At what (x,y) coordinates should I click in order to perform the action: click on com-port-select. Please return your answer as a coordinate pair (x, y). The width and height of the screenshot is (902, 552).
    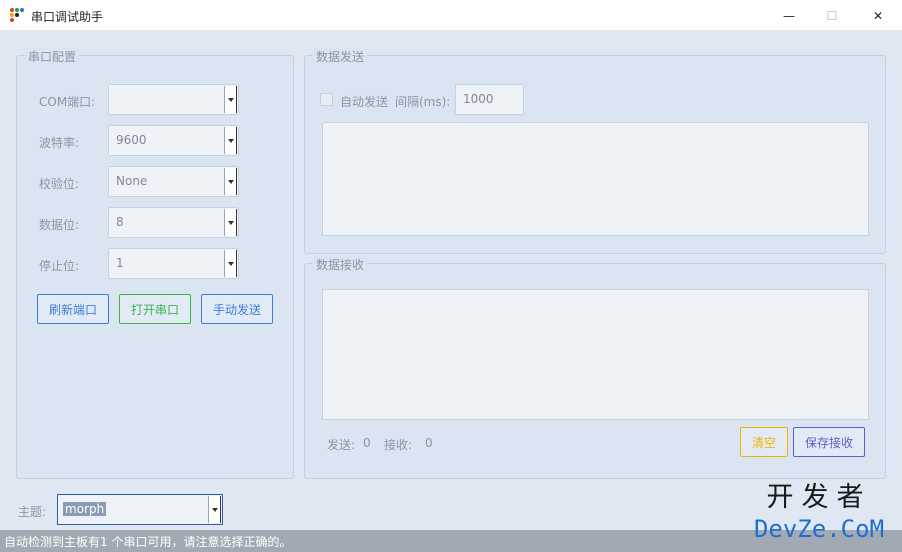
    Looking at the image, I should click on (173, 99).